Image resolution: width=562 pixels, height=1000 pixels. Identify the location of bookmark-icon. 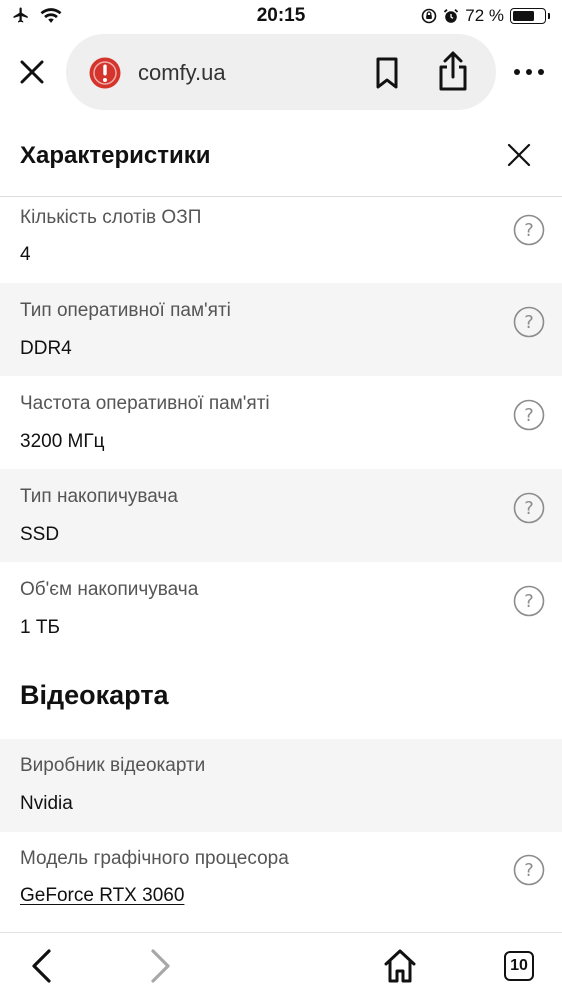
(387, 73).